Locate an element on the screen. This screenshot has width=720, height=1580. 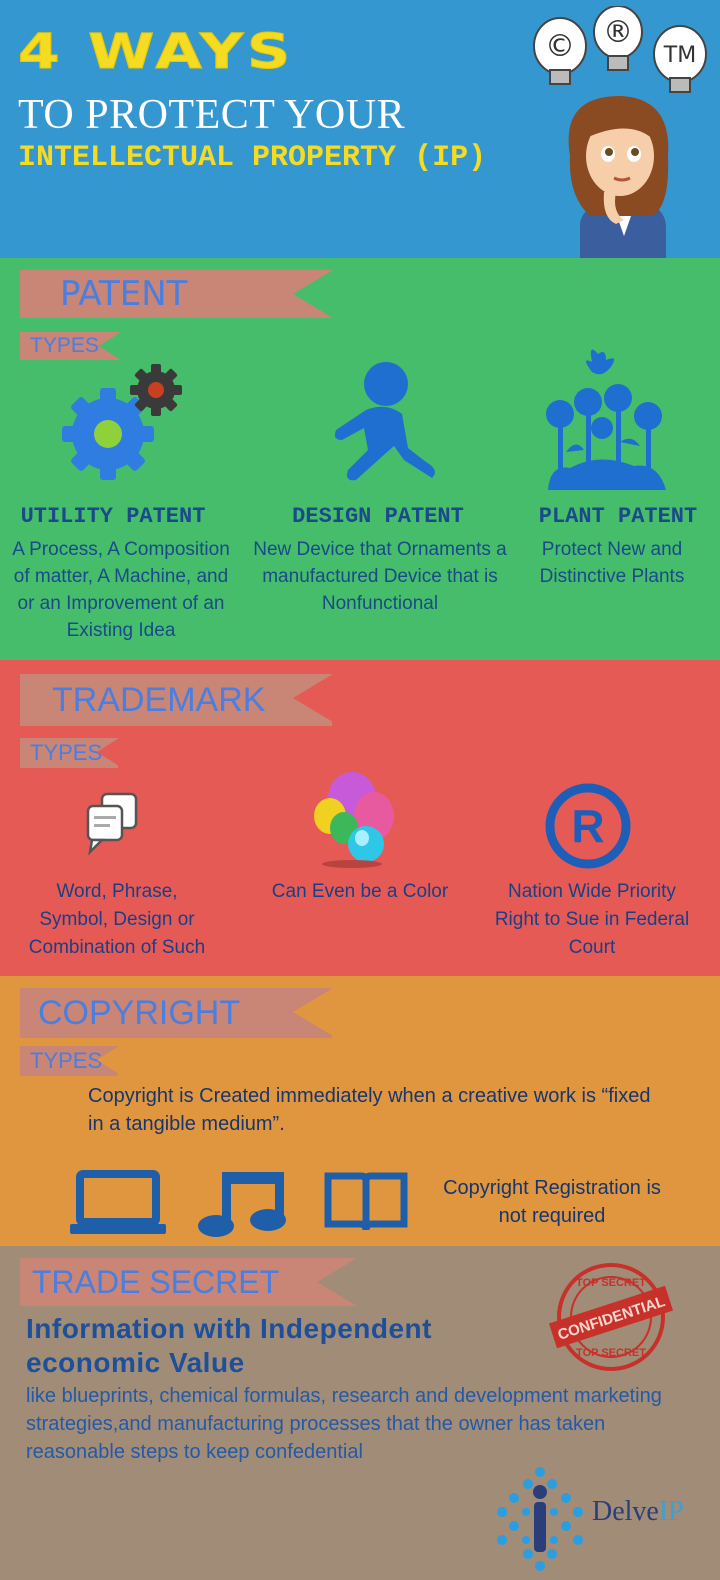
thinking-woman-icon: © ® TM is located at coordinates (620, 132).